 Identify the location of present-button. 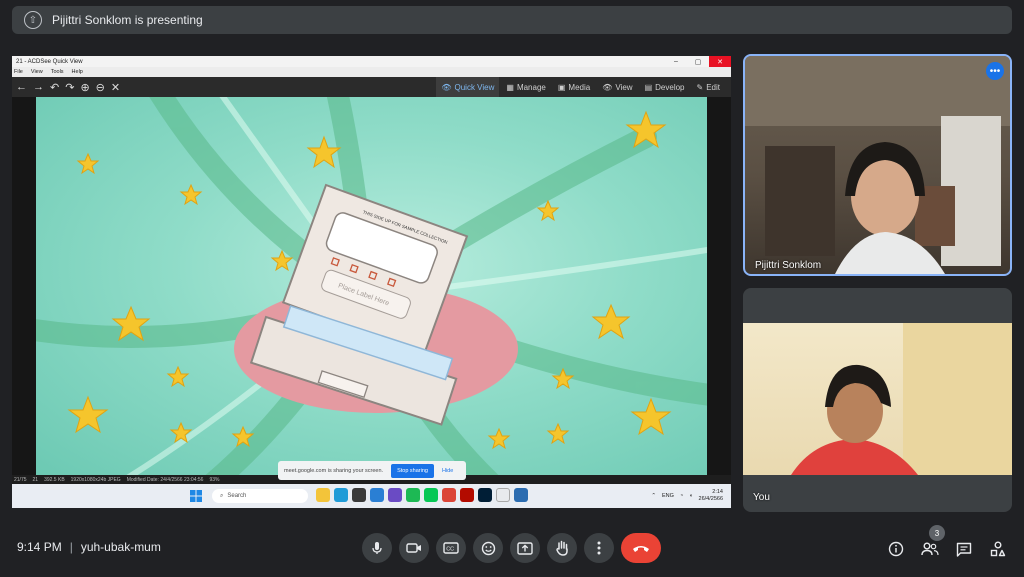
(525, 548).